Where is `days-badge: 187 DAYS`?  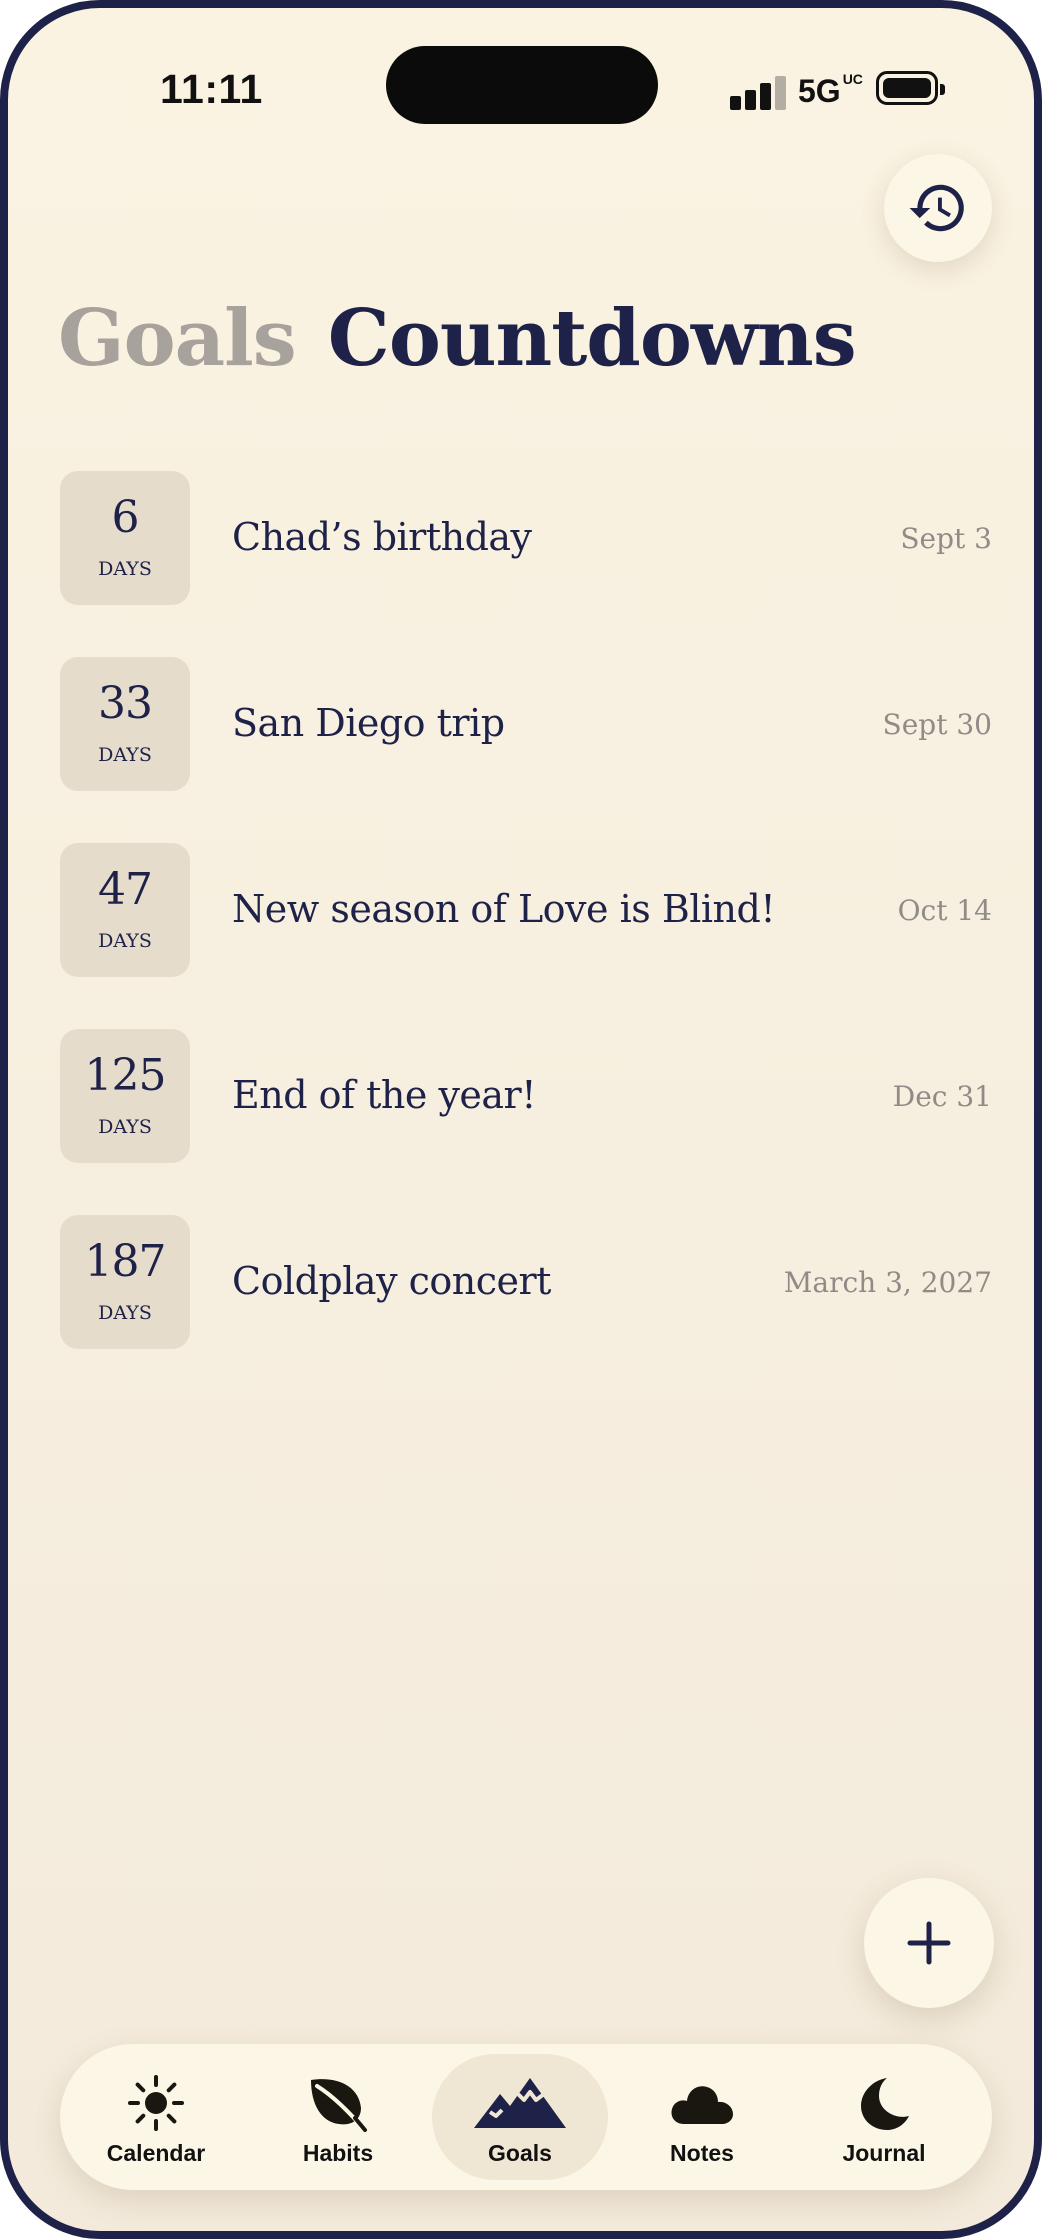 days-badge: 187 DAYS is located at coordinates (125, 1282).